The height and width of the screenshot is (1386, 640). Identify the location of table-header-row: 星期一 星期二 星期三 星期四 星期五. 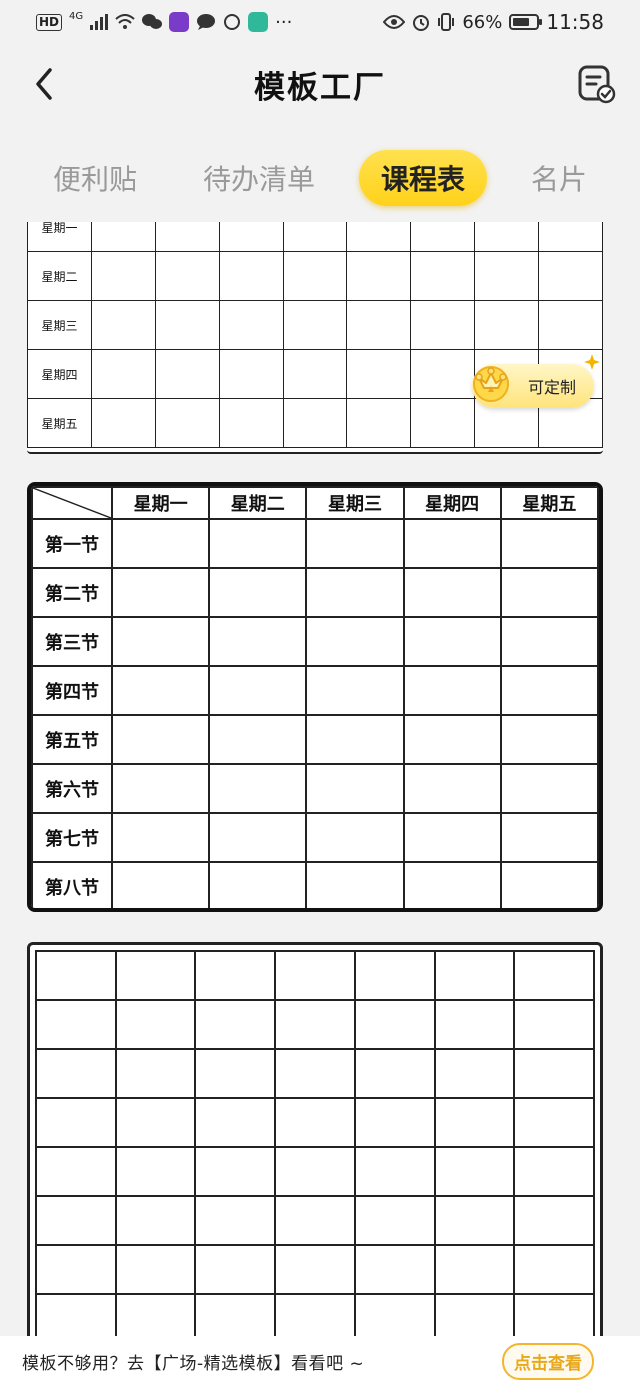
(315, 503).